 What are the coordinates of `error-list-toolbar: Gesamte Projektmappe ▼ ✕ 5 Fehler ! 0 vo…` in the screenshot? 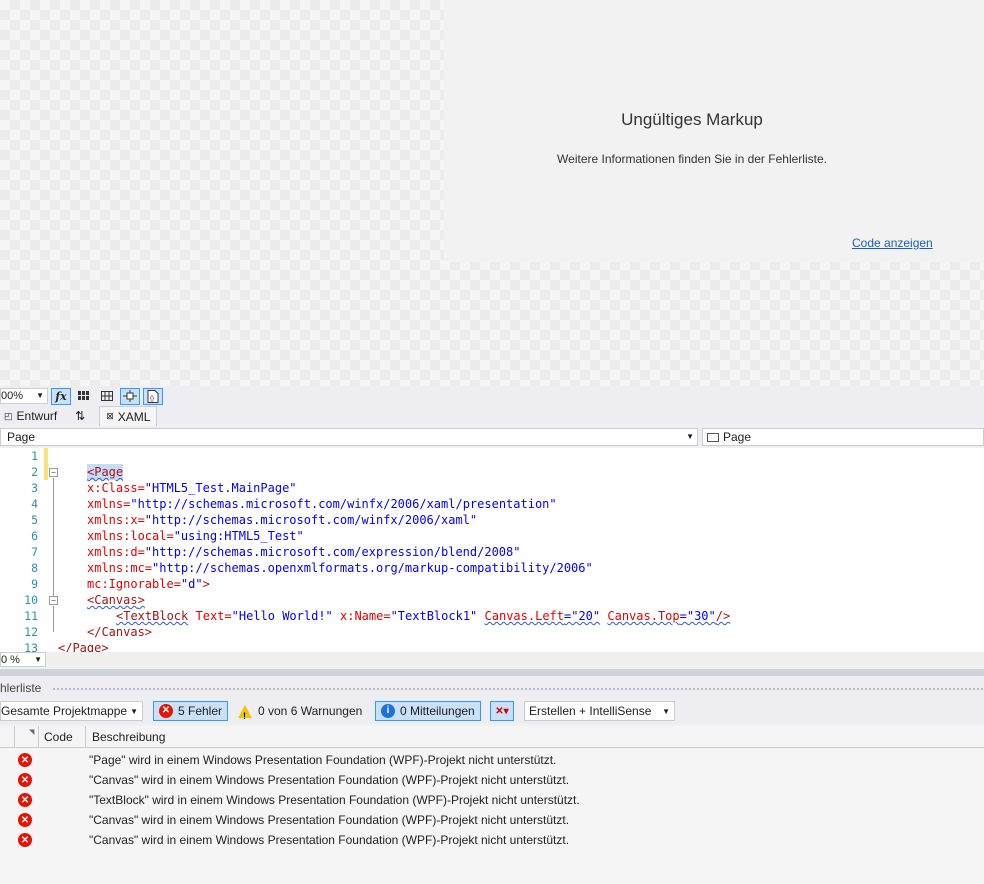 It's located at (492, 711).